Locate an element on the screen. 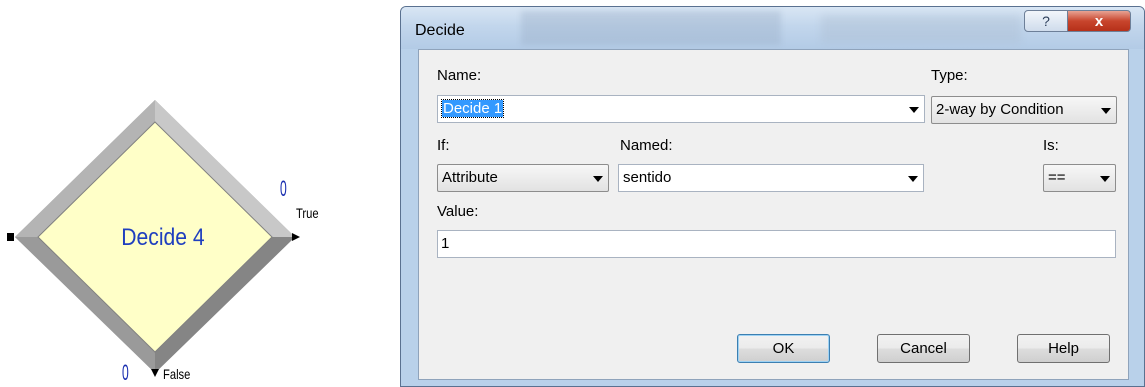  name-value: Decide 1 is located at coordinates (472, 108).